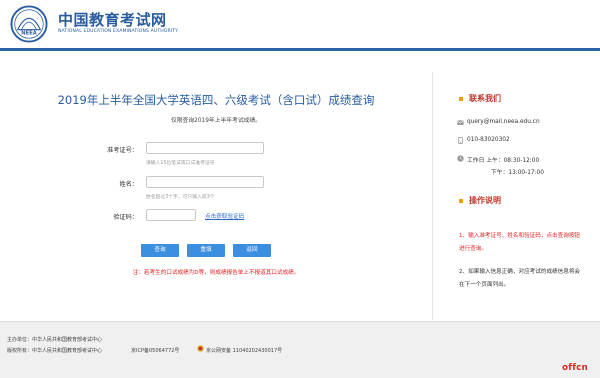 This screenshot has width=600, height=378. Describe the element at coordinates (206, 250) in the screenshot. I see `reset-button: 重填` at that location.